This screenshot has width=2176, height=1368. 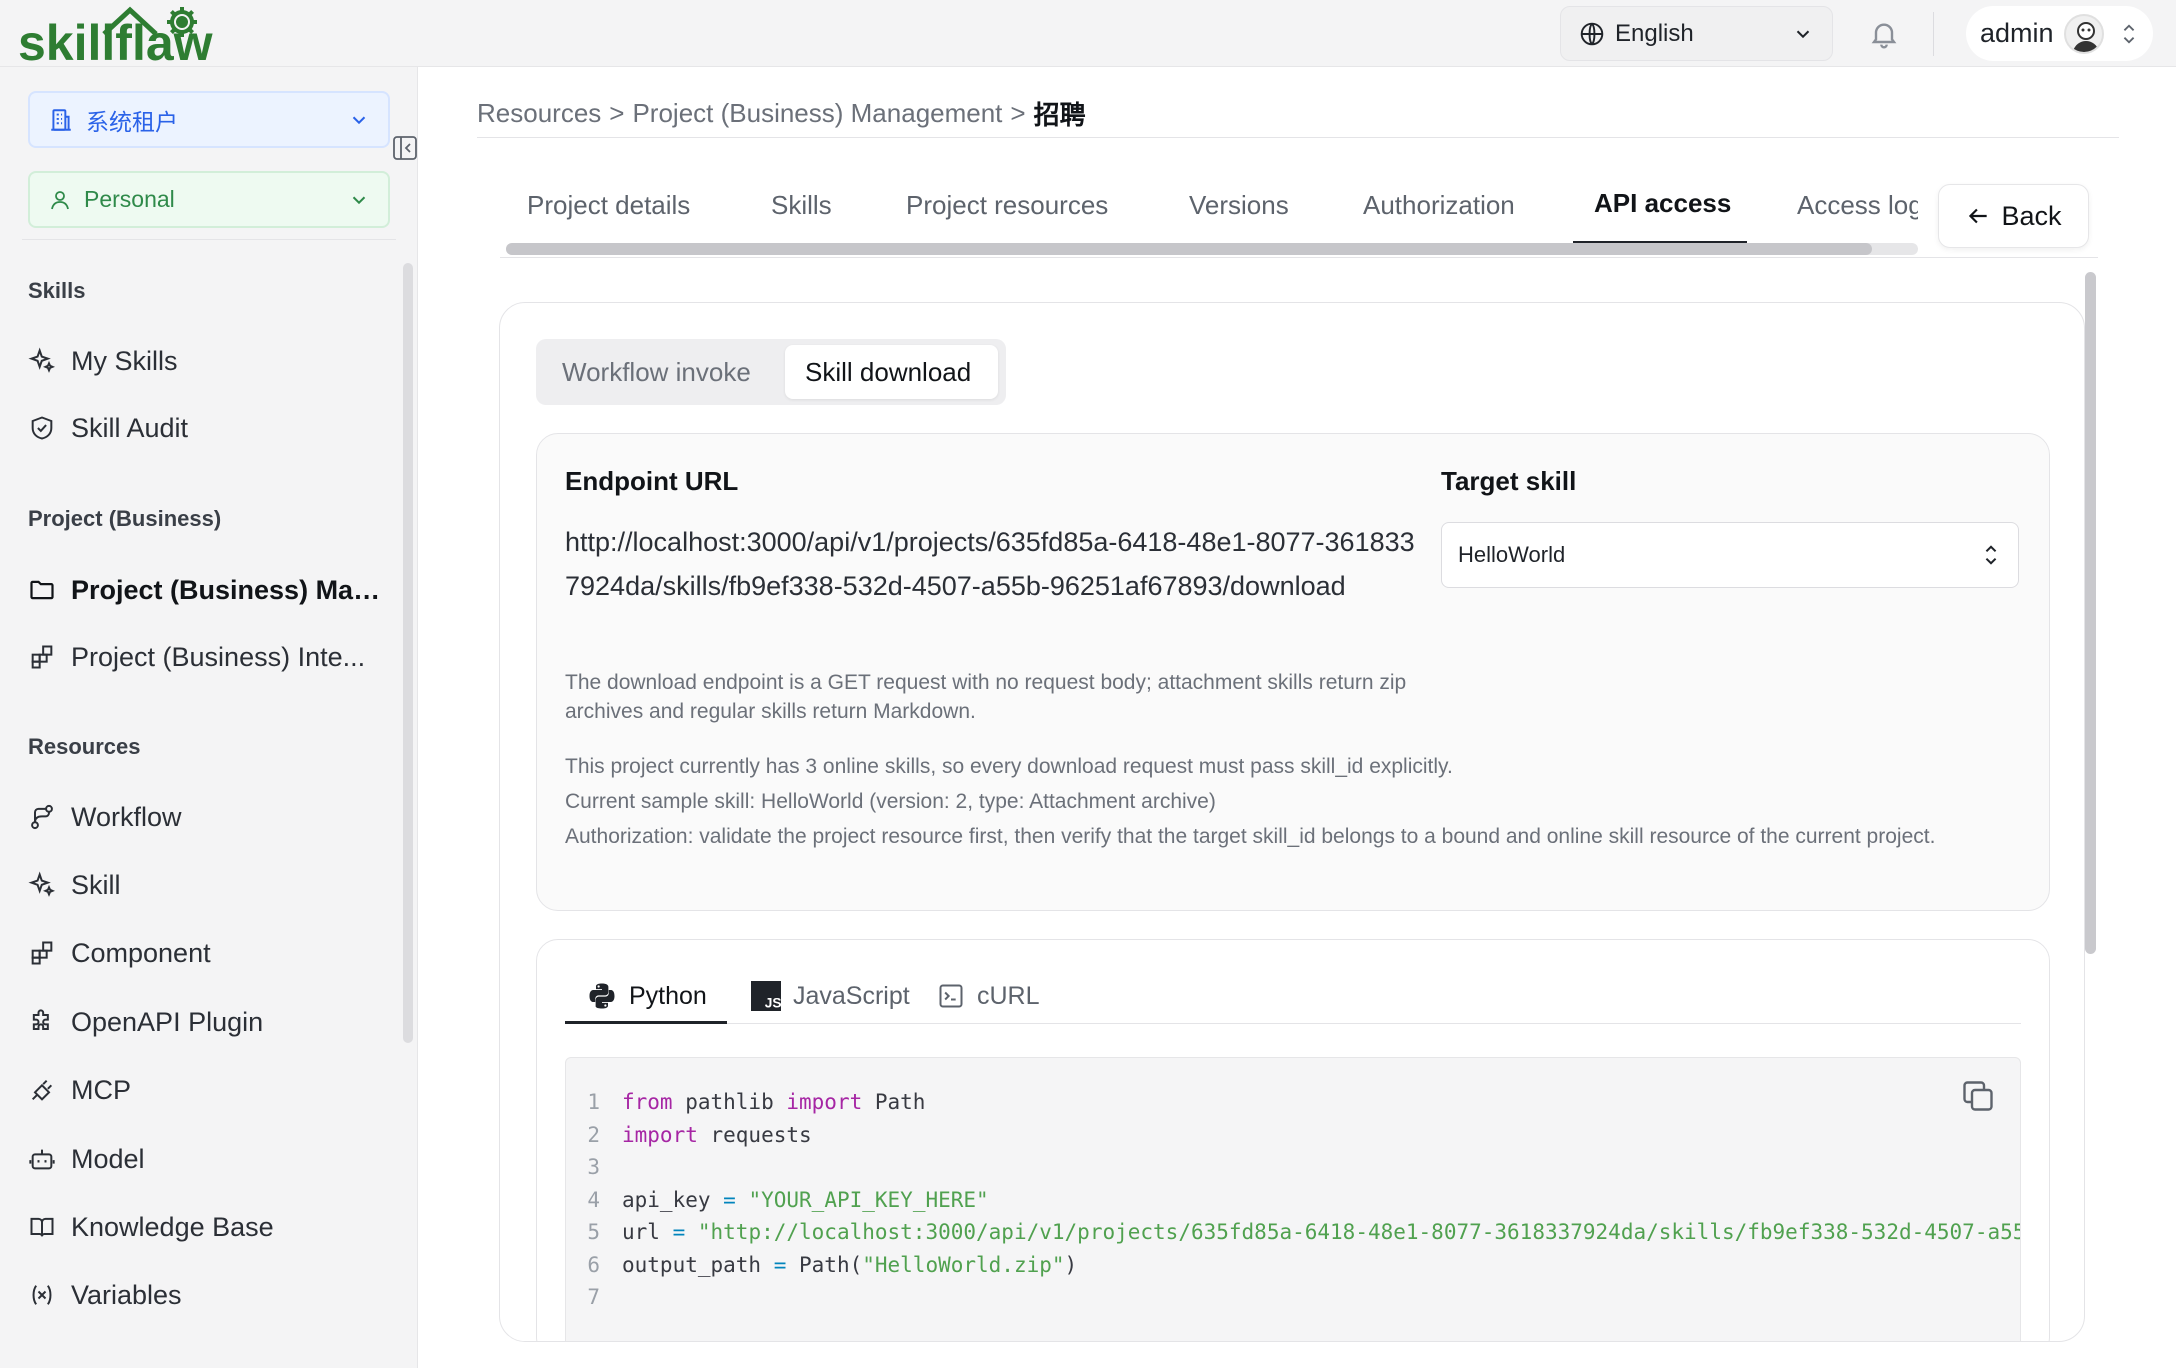 I want to click on sidebar-item-variables: Variables, so click(x=208, y=1295).